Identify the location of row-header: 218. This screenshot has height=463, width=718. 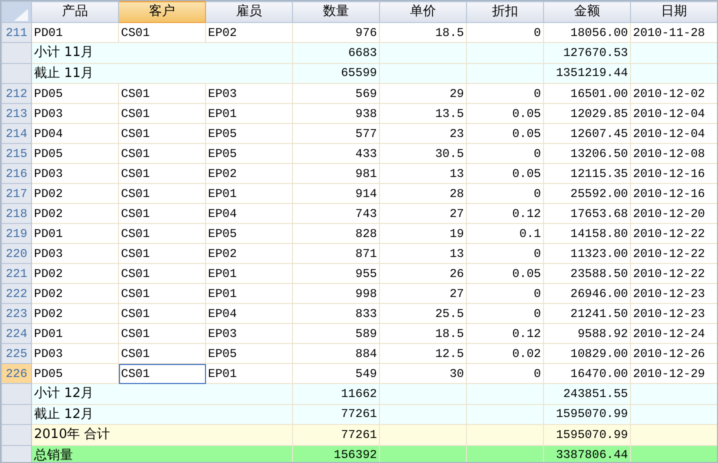
(17, 214).